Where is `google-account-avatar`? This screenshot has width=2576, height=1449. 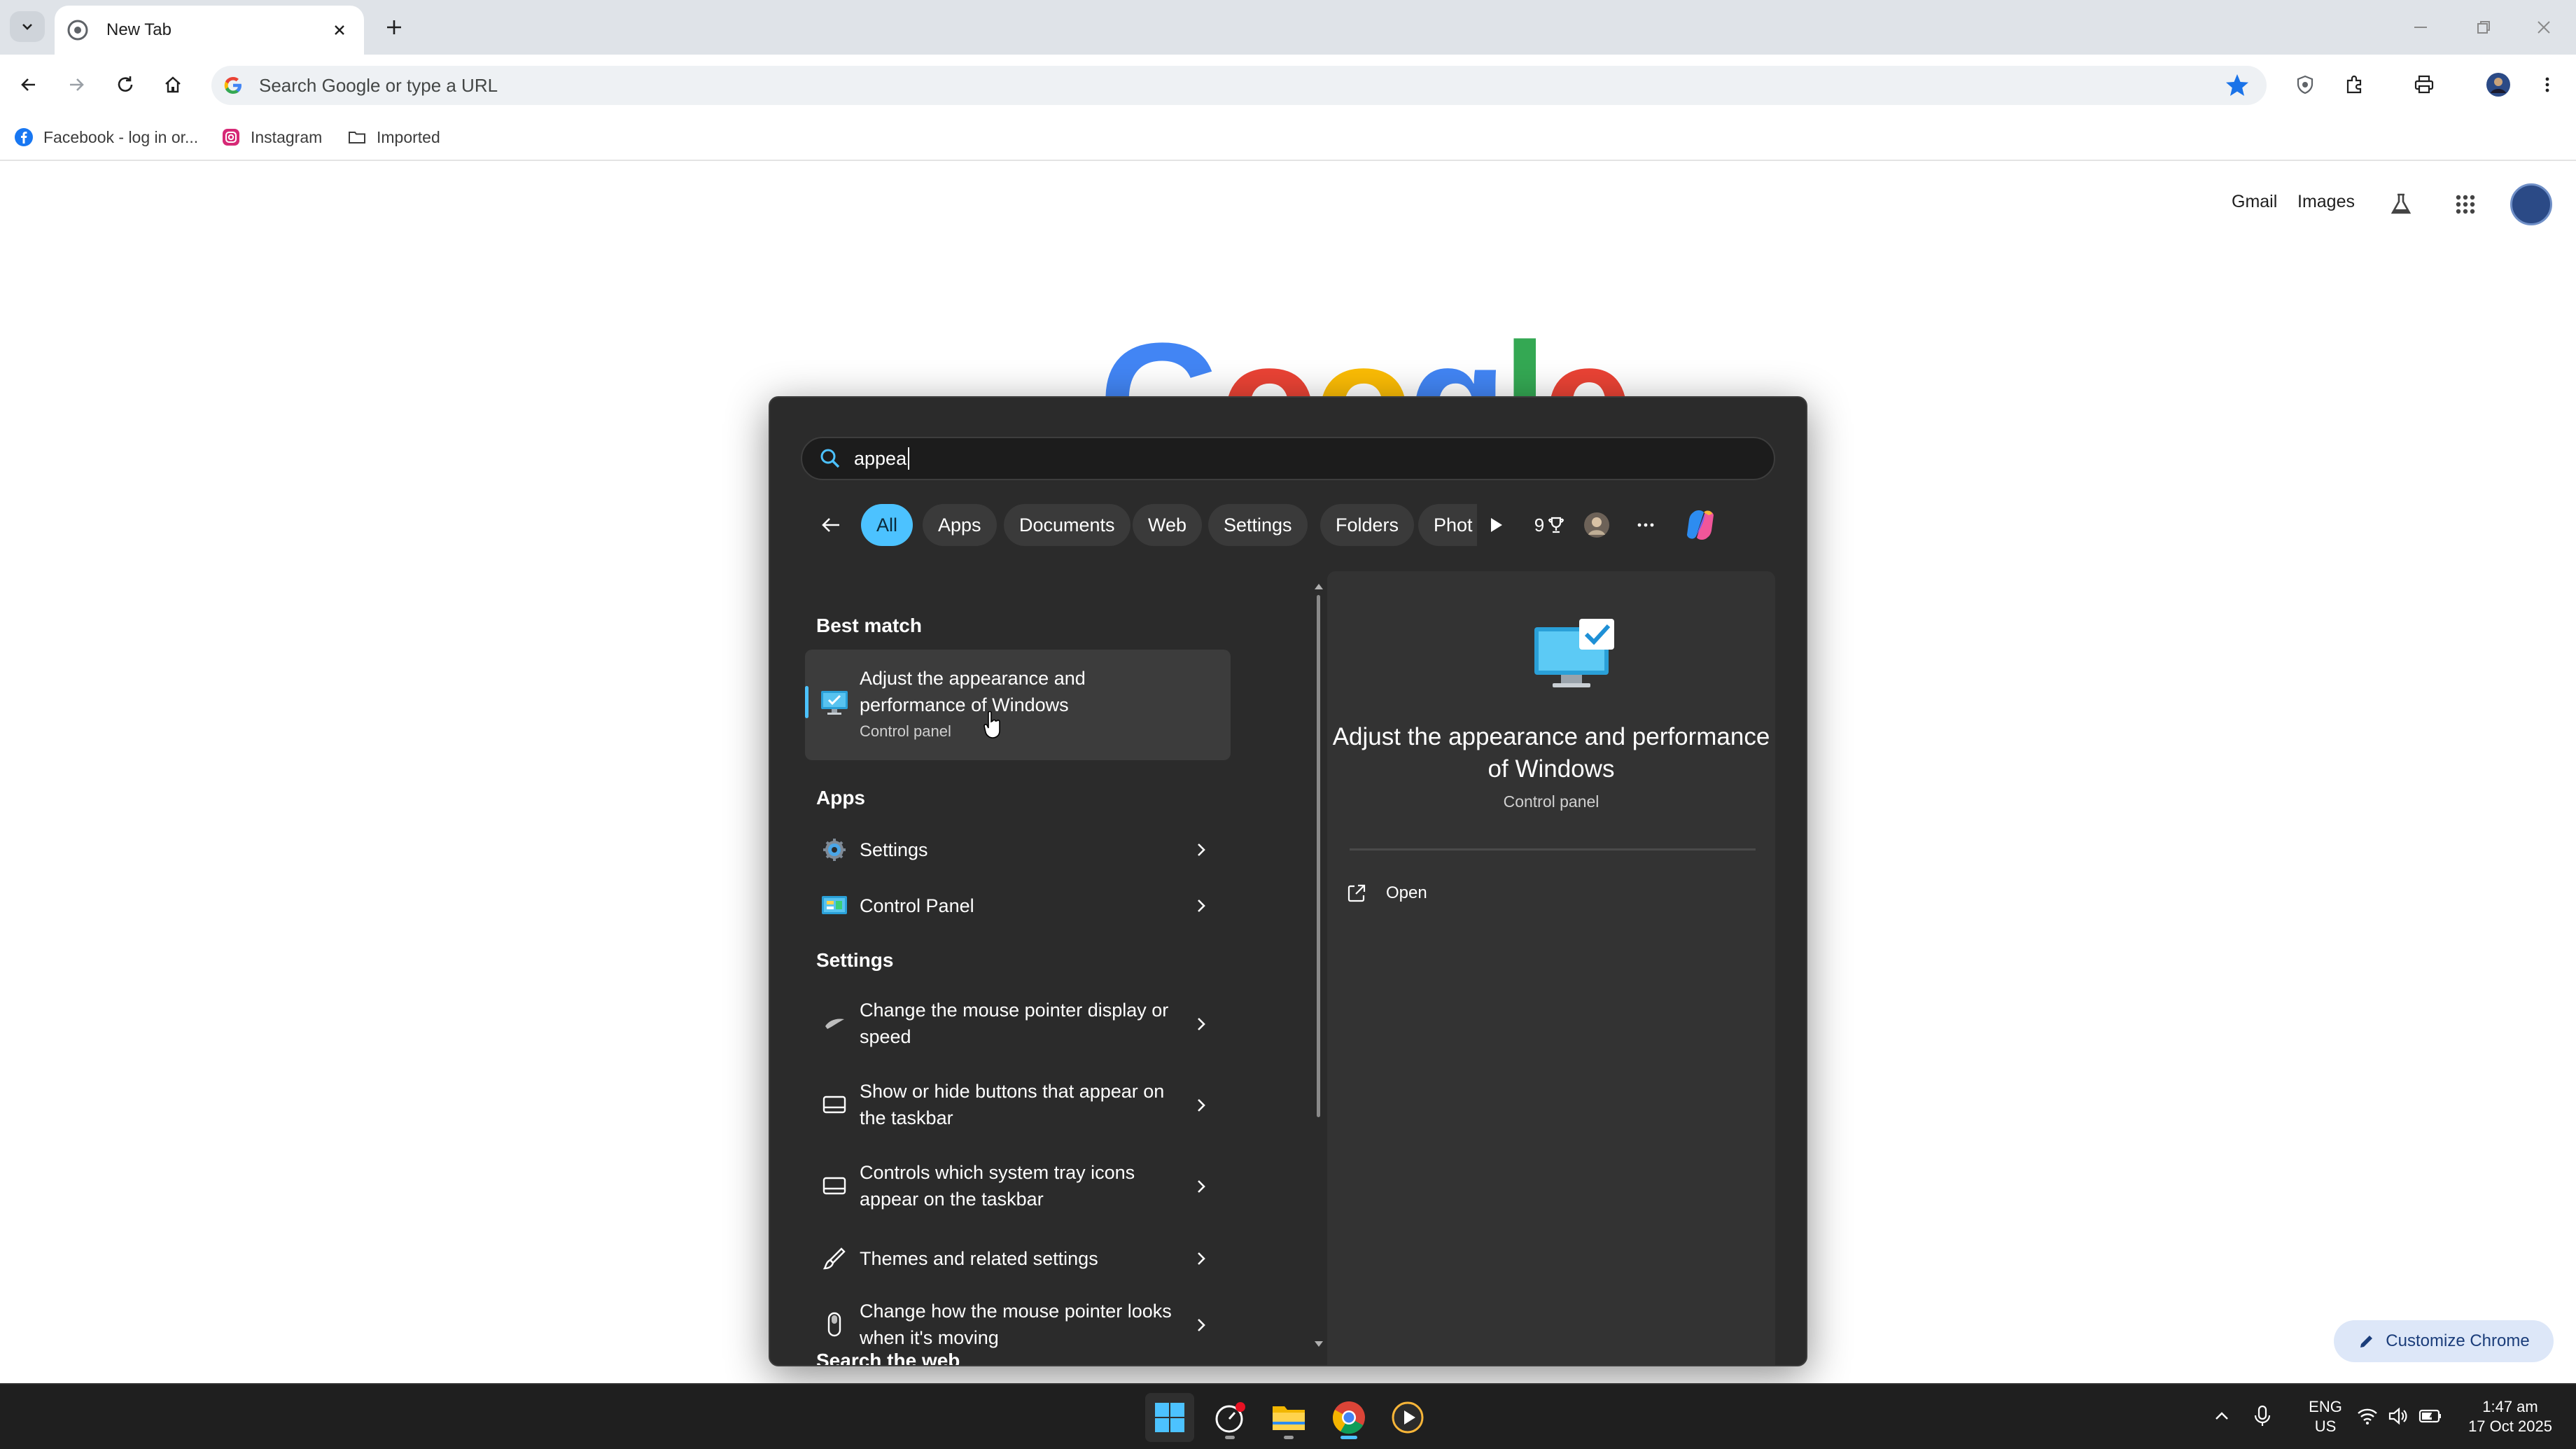 google-account-avatar is located at coordinates (2531, 204).